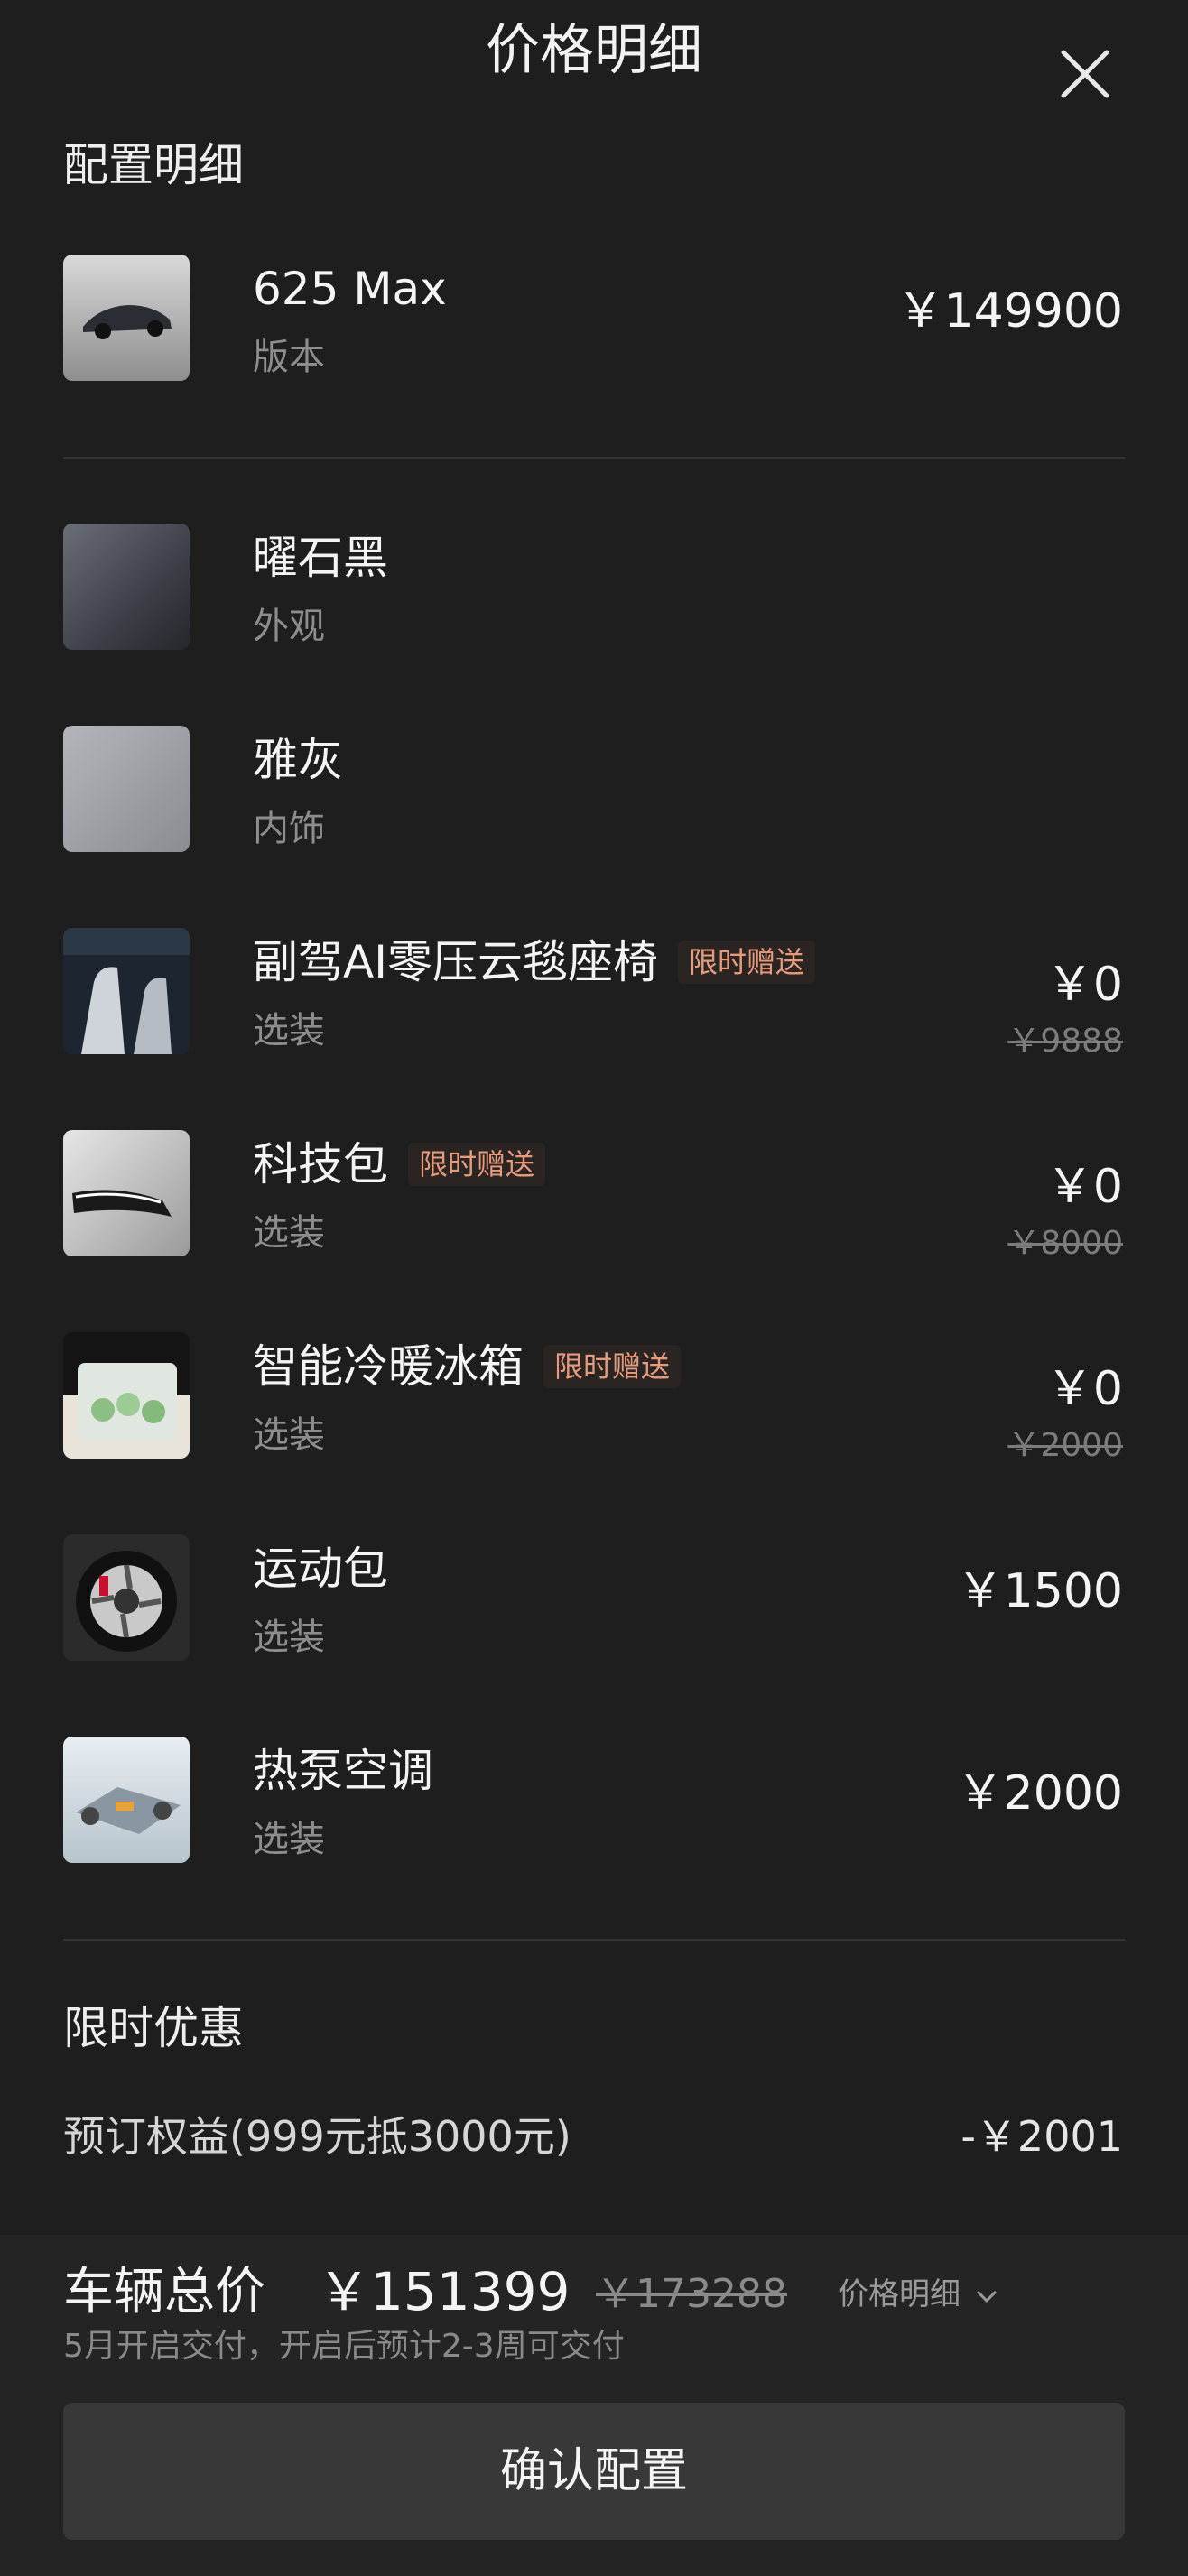 The width and height of the screenshot is (1188, 2576). Describe the element at coordinates (594, 793) in the screenshot. I see `list-item-interior: 雅灰 内饰` at that location.